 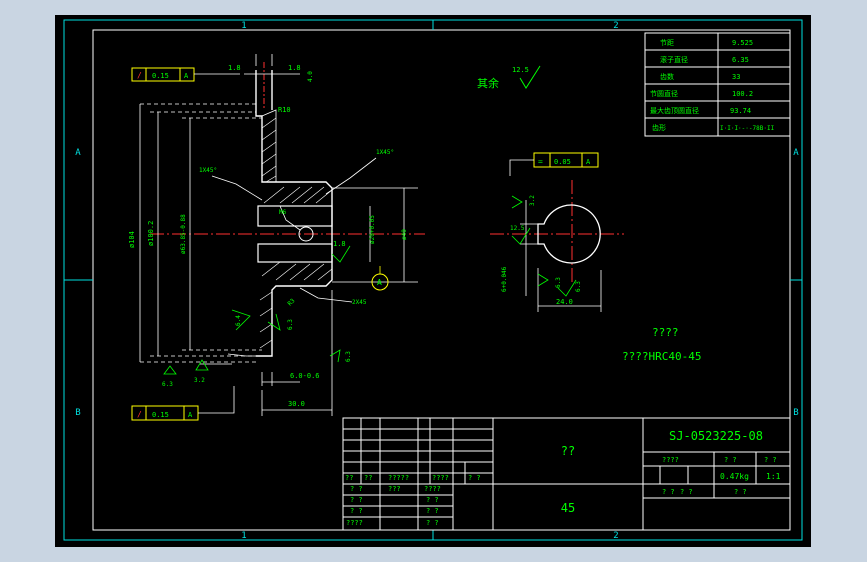 I want to click on param-value-3: 33, so click(x=736, y=77).